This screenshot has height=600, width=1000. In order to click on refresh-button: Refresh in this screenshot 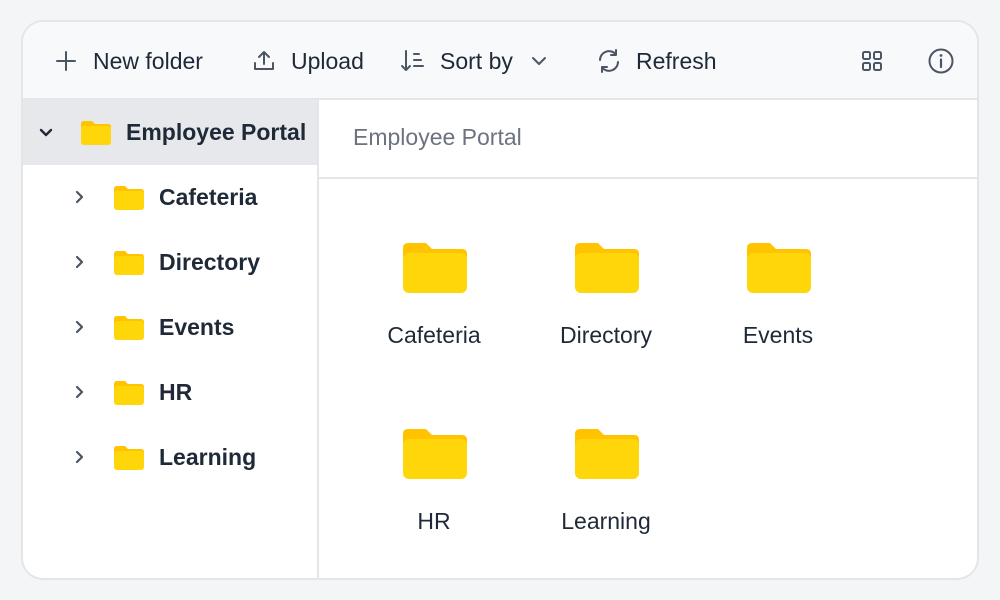, I will do `click(656, 61)`.